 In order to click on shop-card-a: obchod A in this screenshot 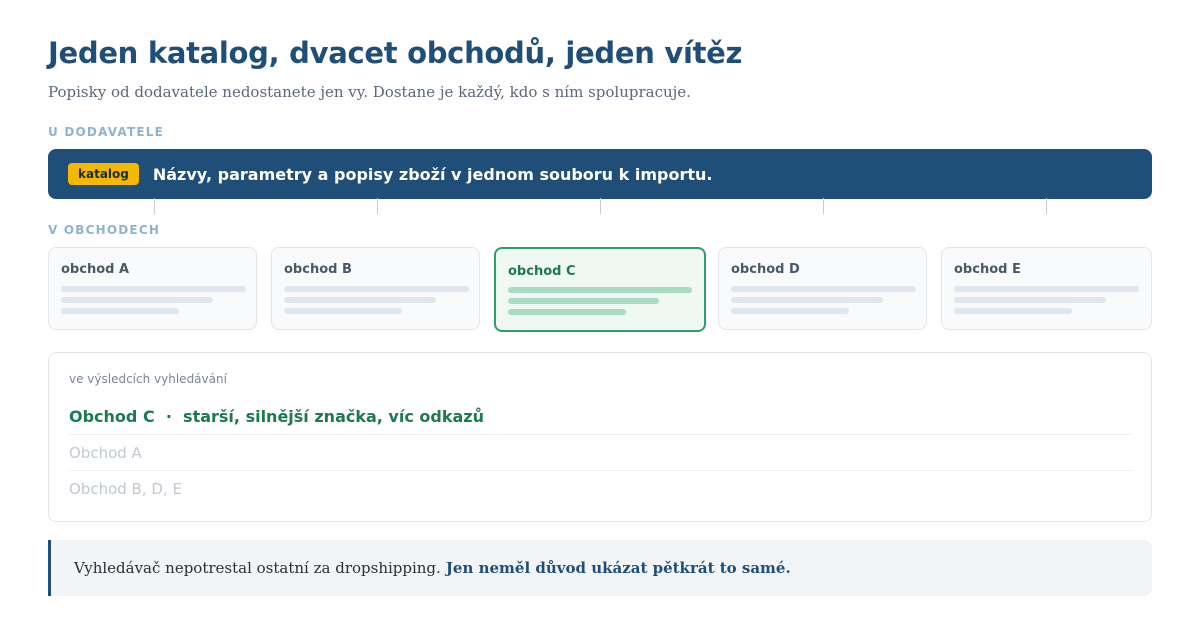, I will do `click(152, 288)`.